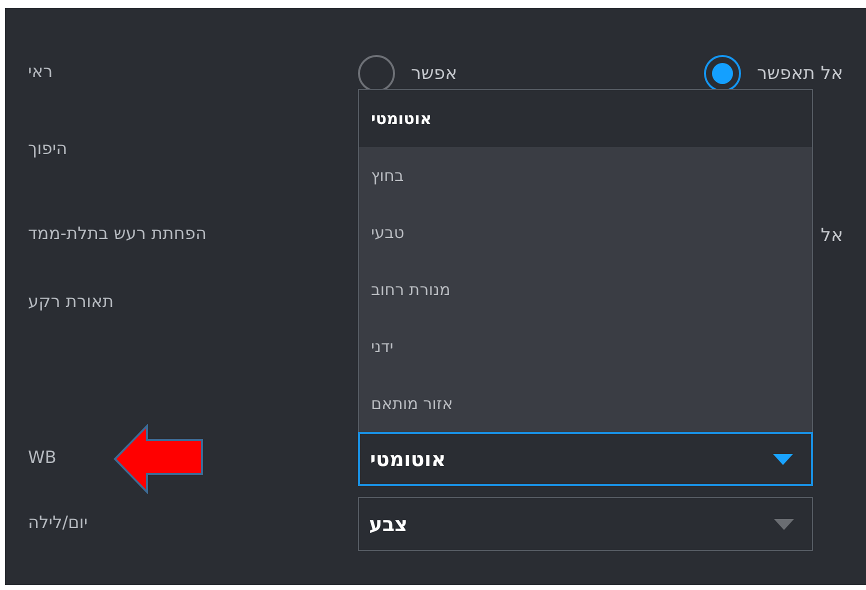  What do you see at coordinates (58, 524) in the screenshot?
I see `field-label: יום/לילה` at bounding box center [58, 524].